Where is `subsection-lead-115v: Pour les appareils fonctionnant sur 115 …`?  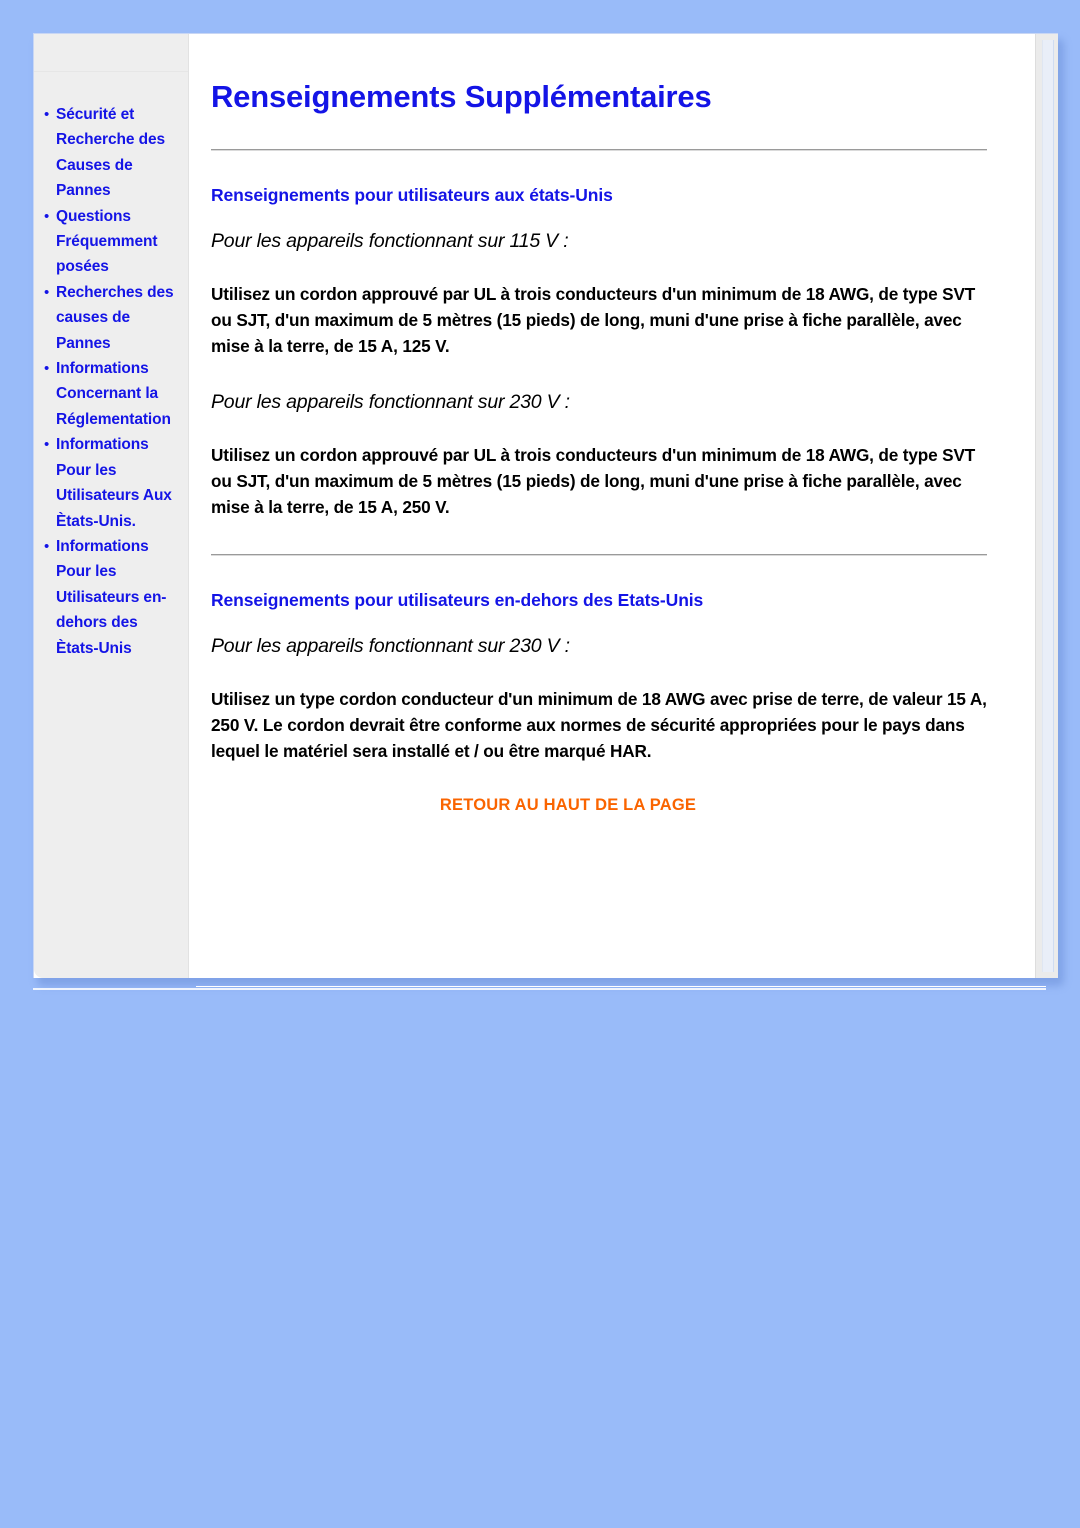 subsection-lead-115v: Pour les appareils fonctionnant sur 115 … is located at coordinates (390, 240).